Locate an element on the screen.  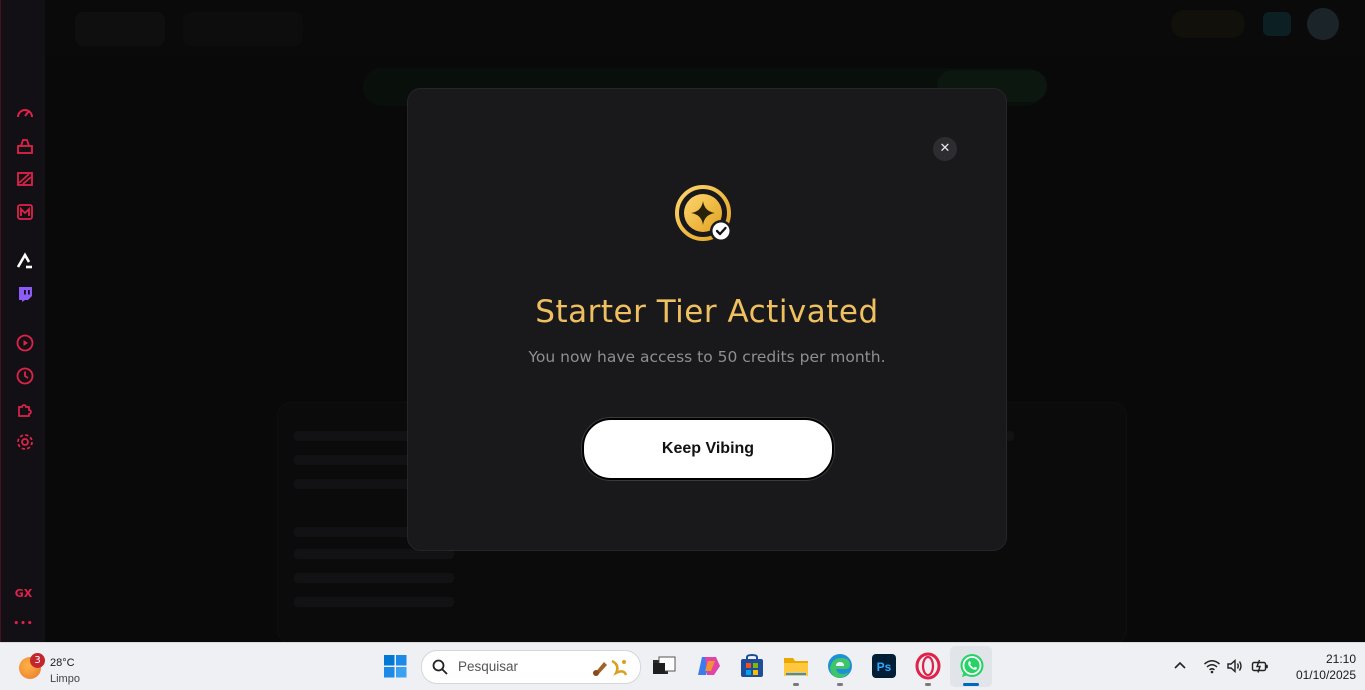
player-icon is located at coordinates (25, 343).